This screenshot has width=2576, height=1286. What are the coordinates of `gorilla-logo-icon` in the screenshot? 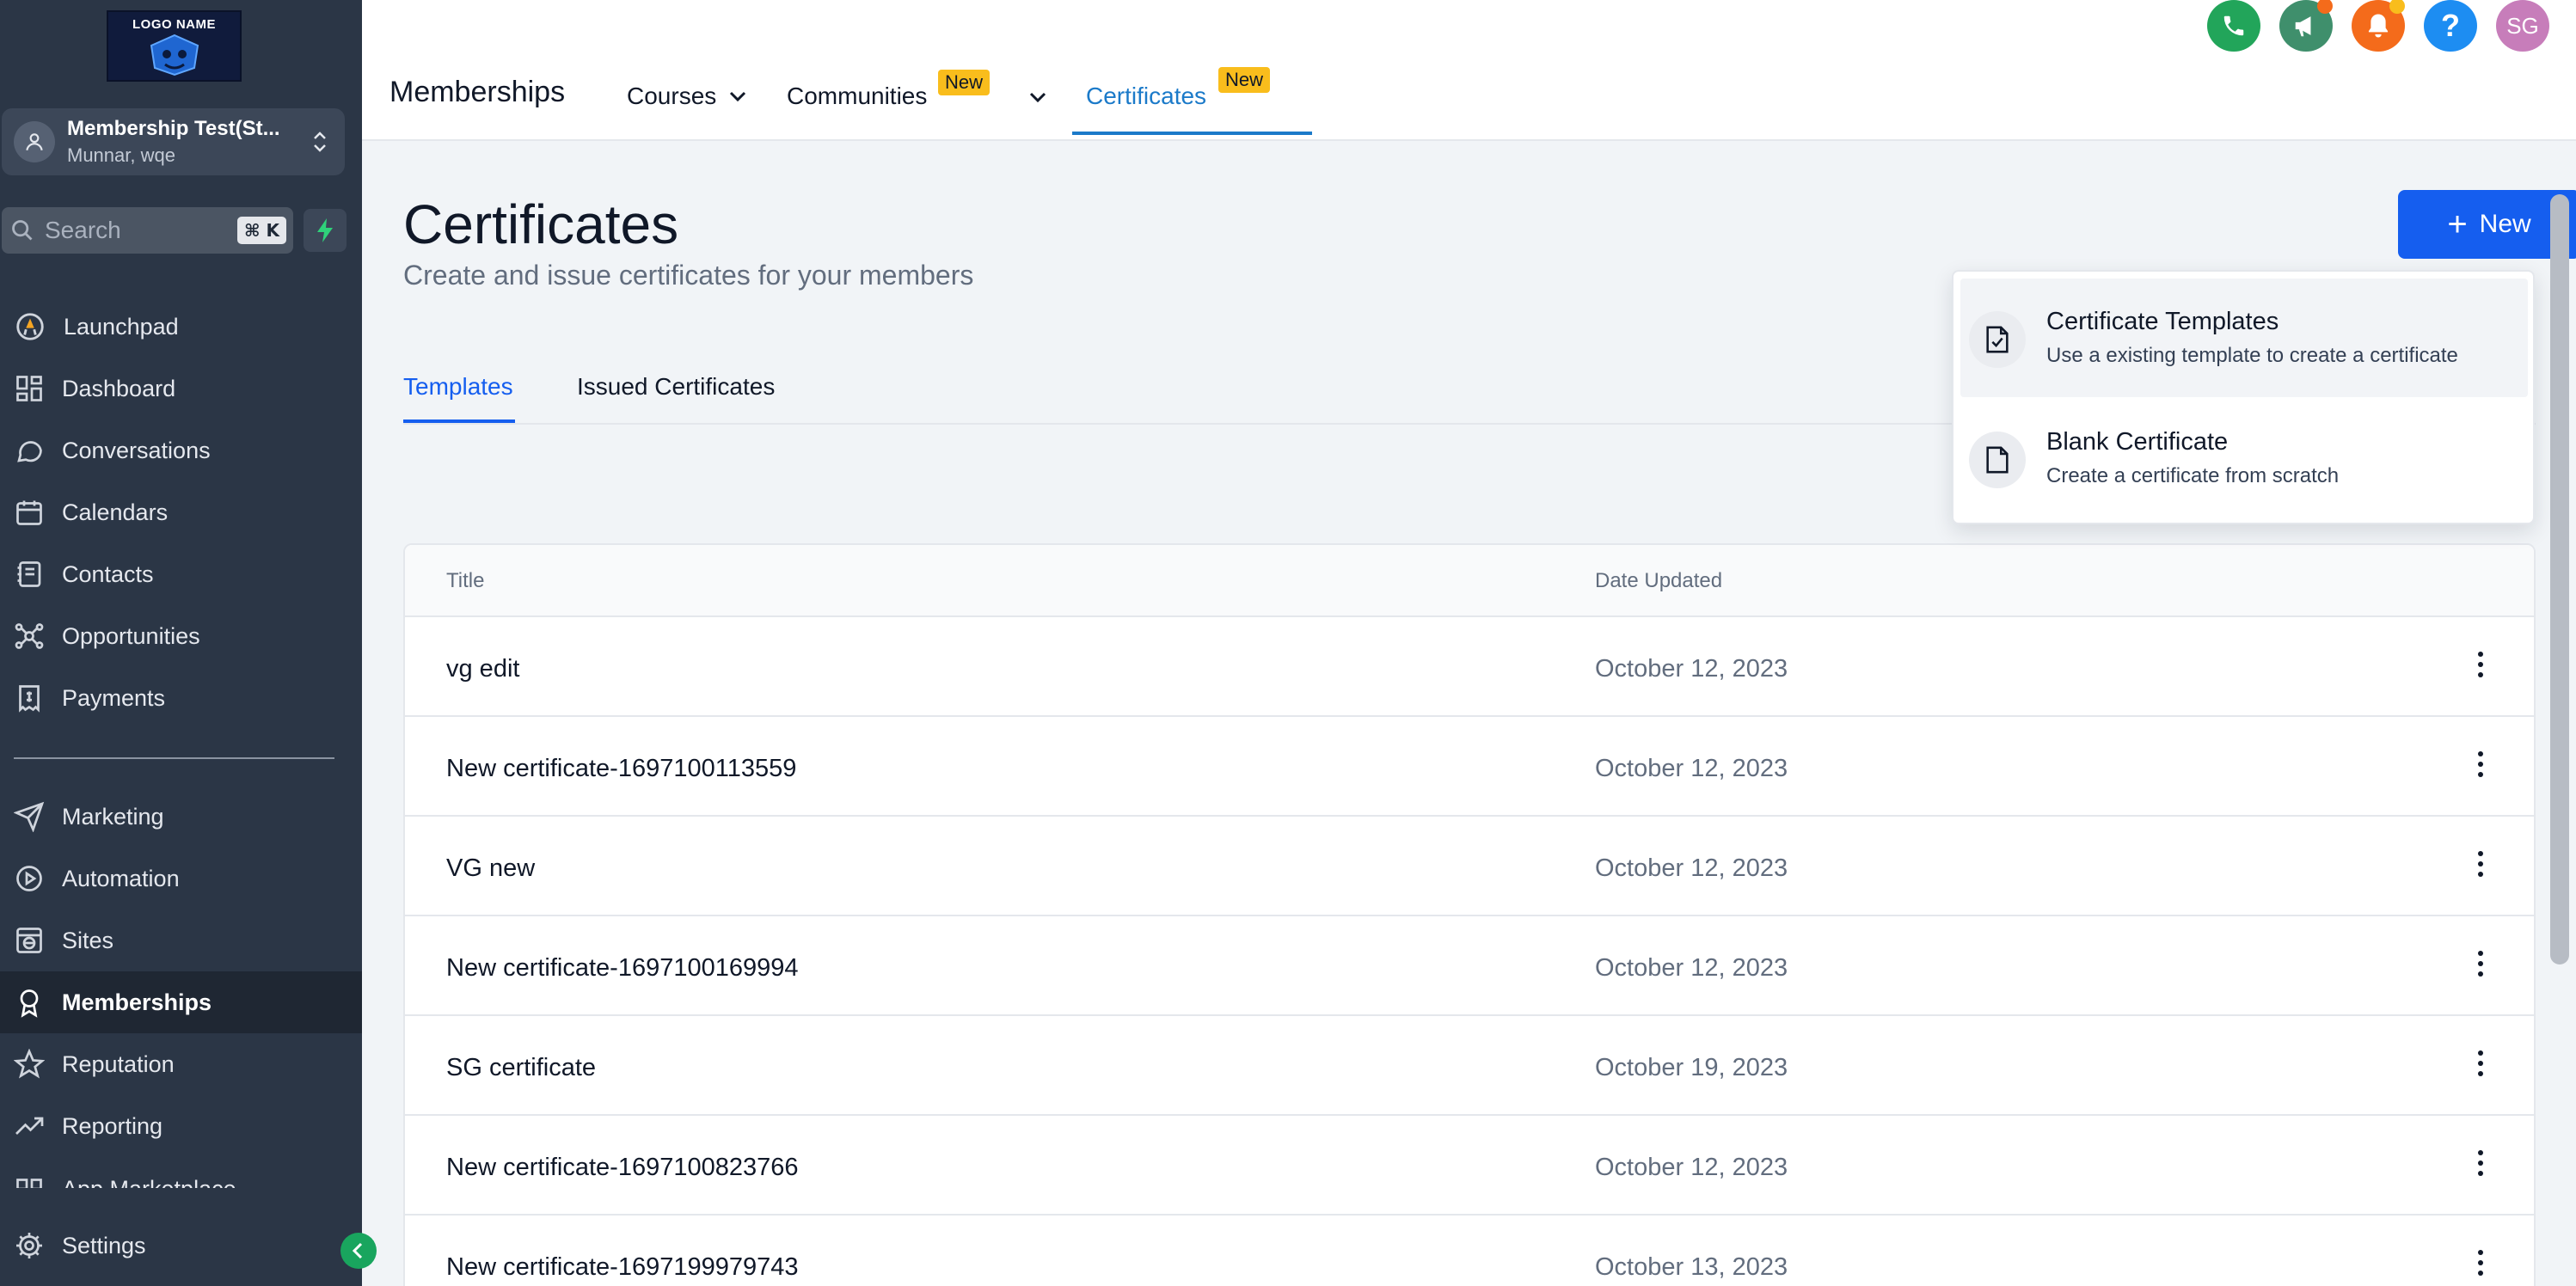 It's located at (174, 55).